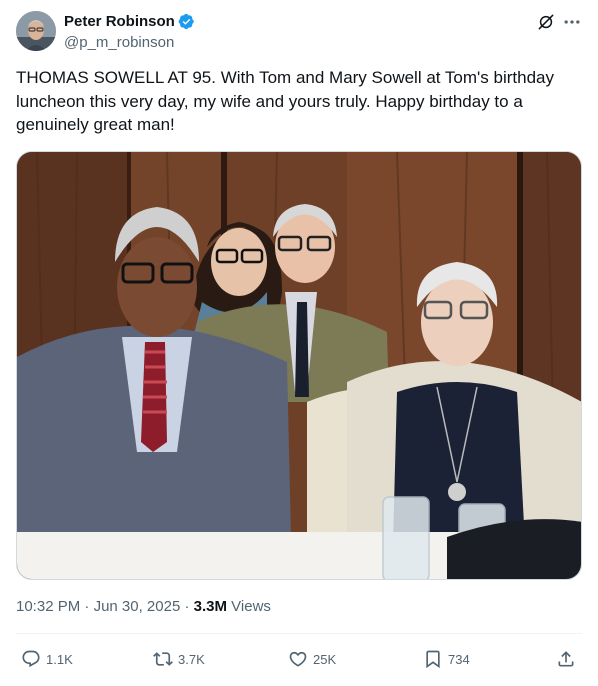  Describe the element at coordinates (312, 659) in the screenshot. I see `like-button: 25K` at that location.